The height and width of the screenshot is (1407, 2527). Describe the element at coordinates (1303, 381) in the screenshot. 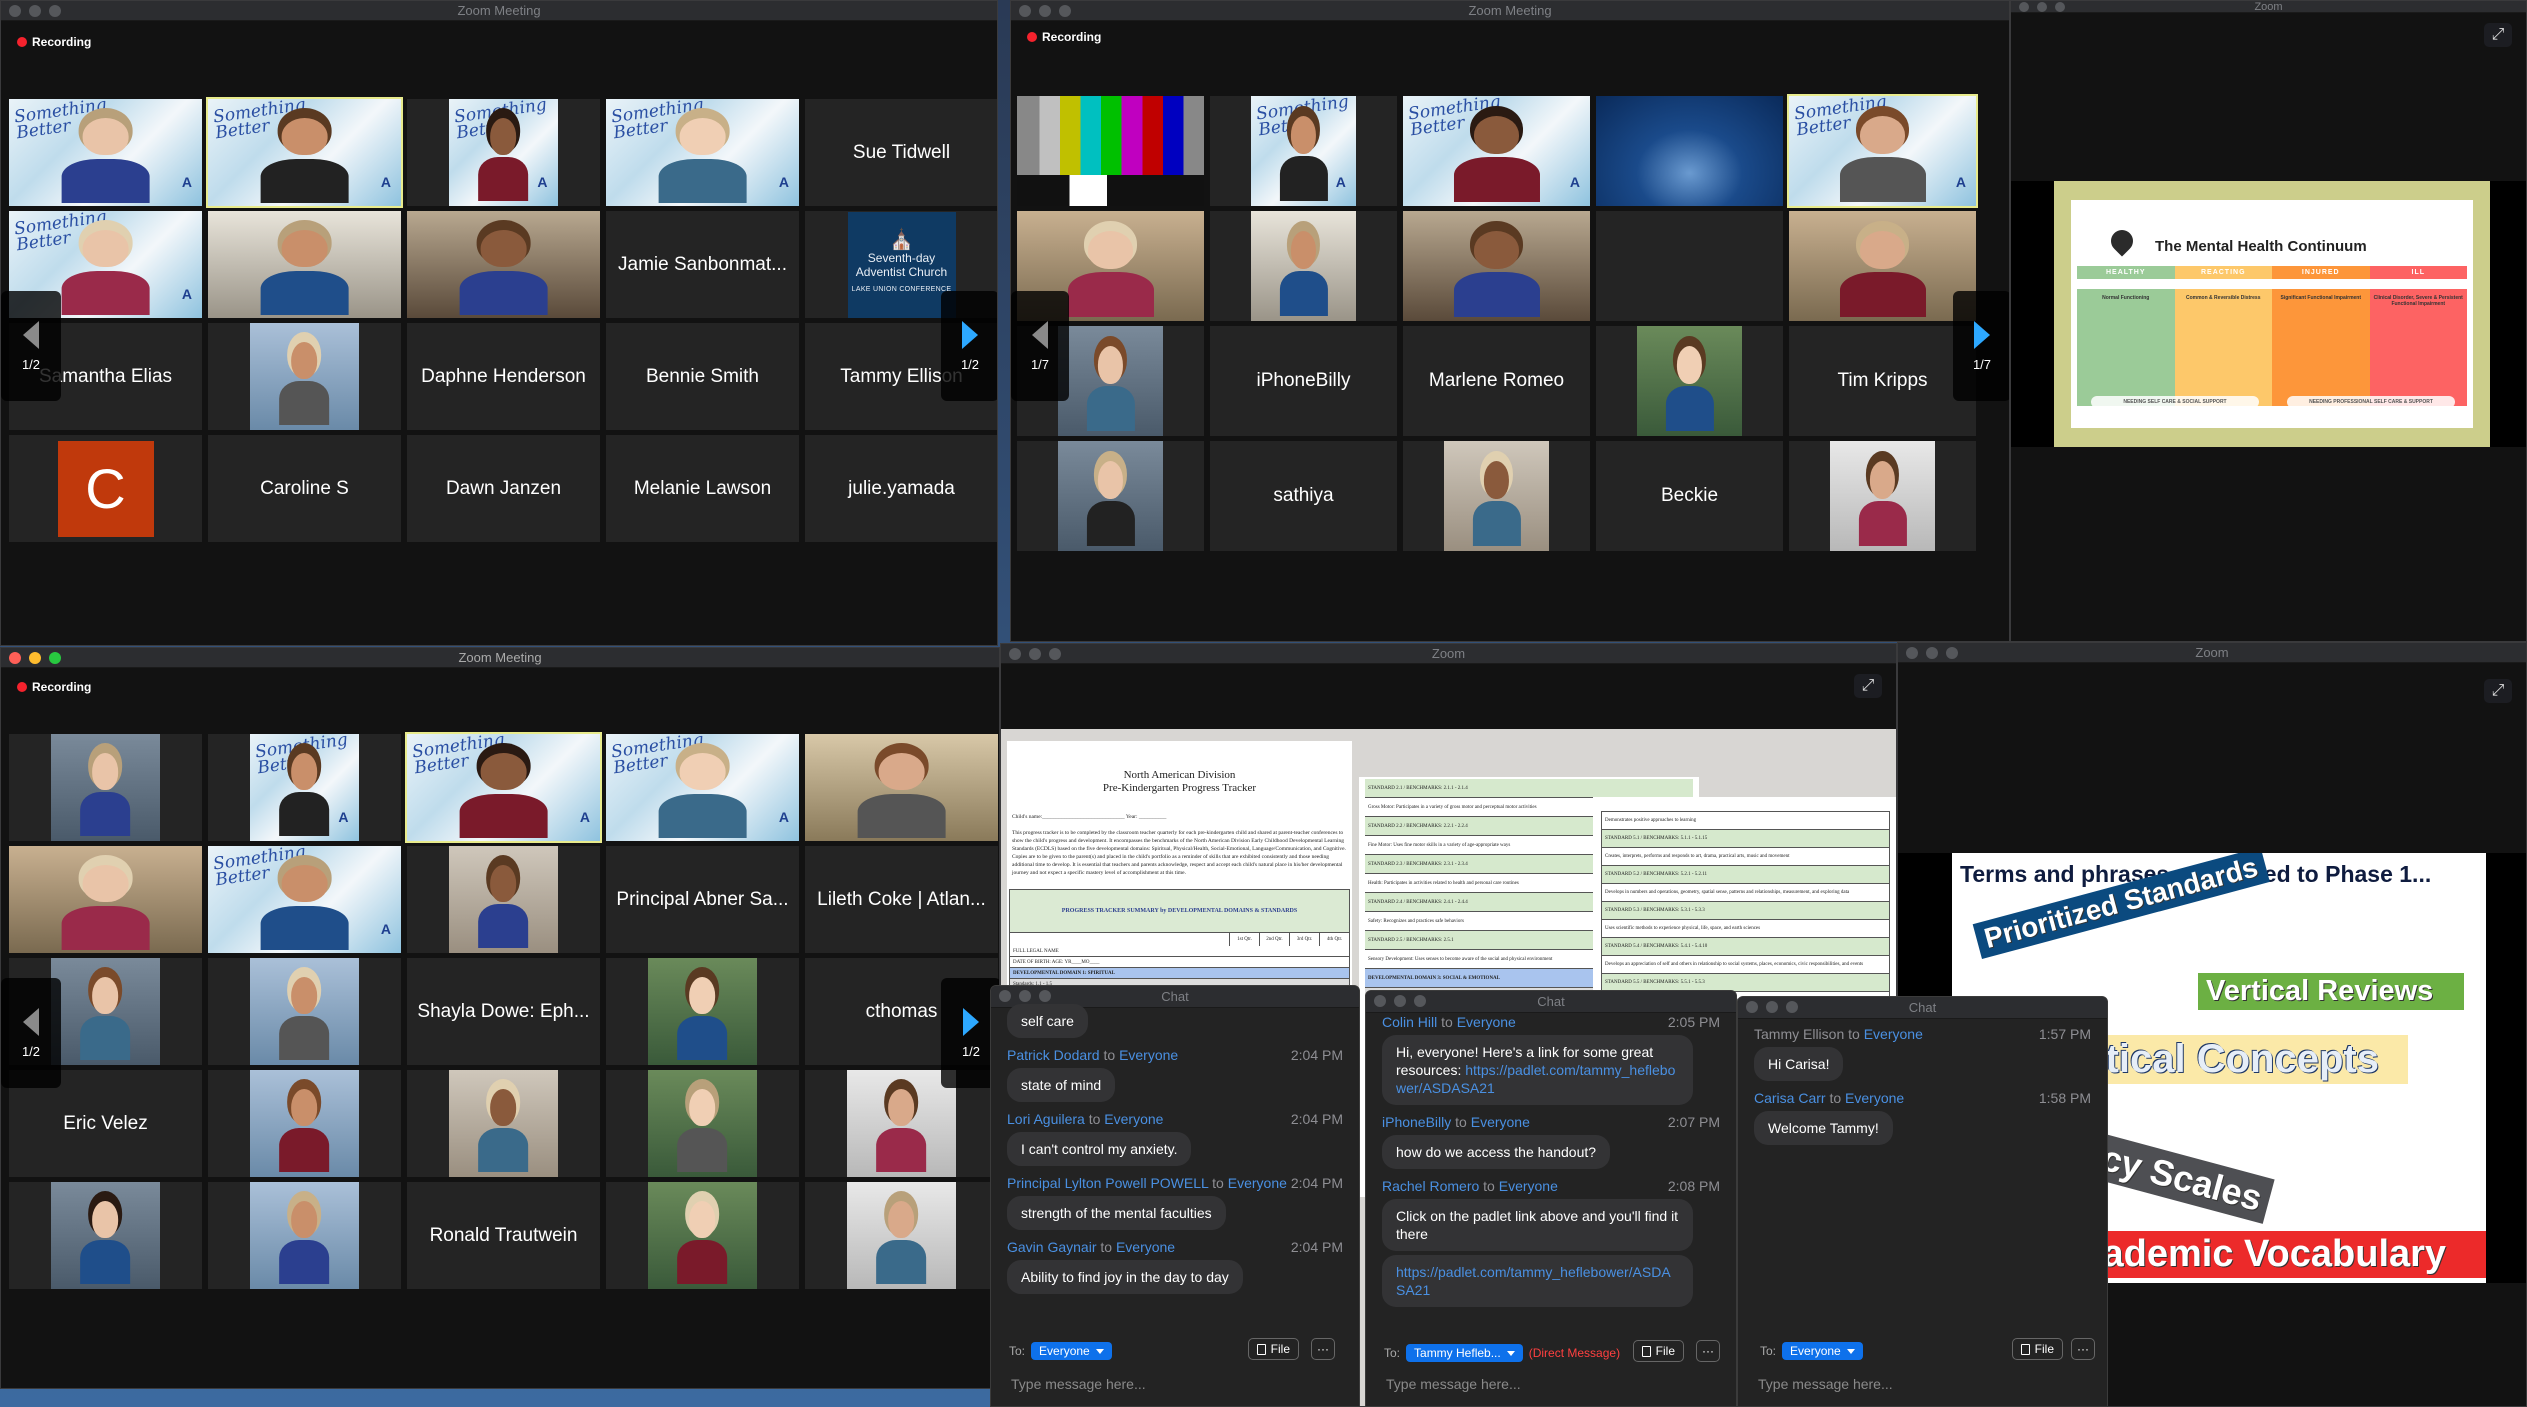

I see `participant-tile: iPhoneBilly` at that location.